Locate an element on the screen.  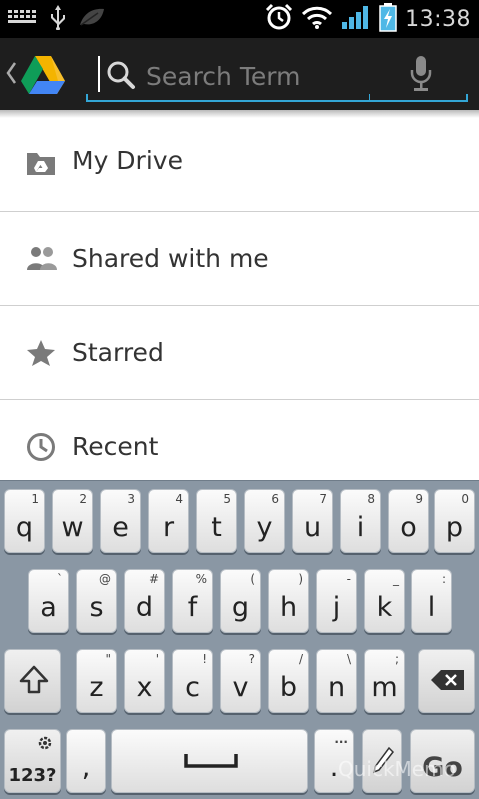
key-alt-label: " is located at coordinates (108, 659).